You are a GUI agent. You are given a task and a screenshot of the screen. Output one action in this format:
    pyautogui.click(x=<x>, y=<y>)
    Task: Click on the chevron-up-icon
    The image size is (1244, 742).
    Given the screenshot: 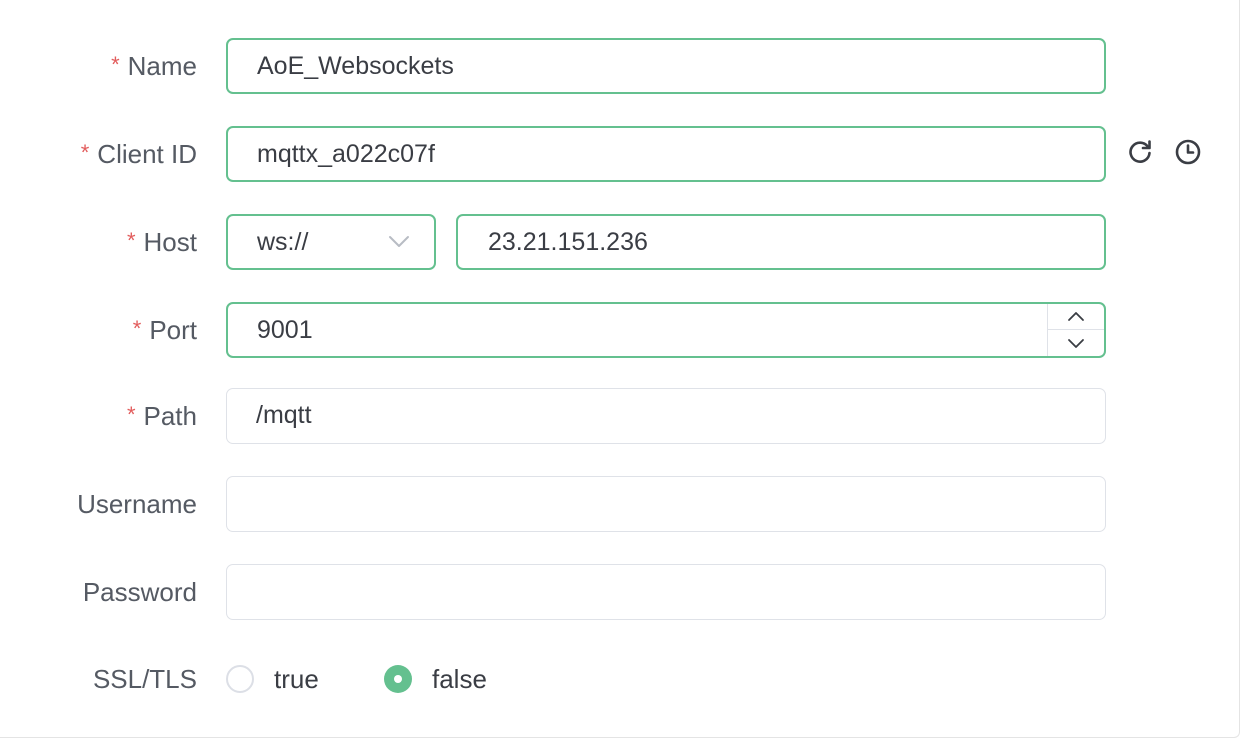 What is the action you would take?
    pyautogui.click(x=1076, y=316)
    